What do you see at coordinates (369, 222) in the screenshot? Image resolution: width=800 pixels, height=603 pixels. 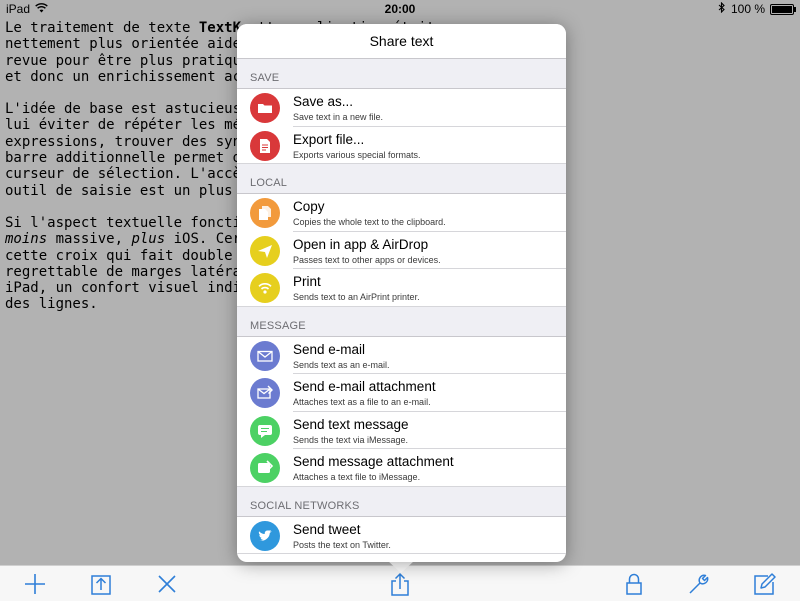 I see `option-subtitle: Copies the whole text to the clipboard.` at bounding box center [369, 222].